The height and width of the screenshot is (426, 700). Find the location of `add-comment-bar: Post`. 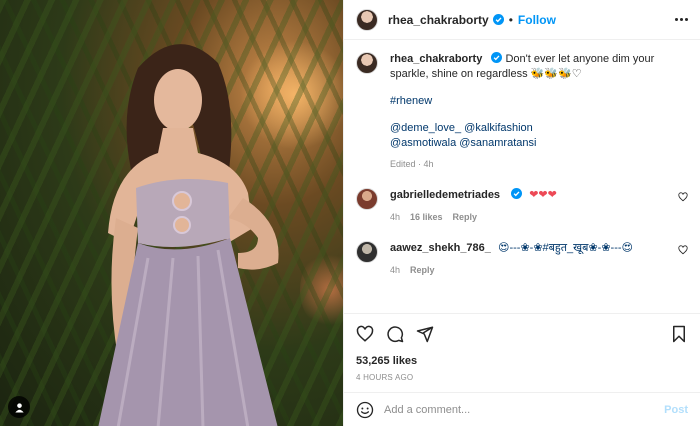

add-comment-bar: Post is located at coordinates (522, 409).